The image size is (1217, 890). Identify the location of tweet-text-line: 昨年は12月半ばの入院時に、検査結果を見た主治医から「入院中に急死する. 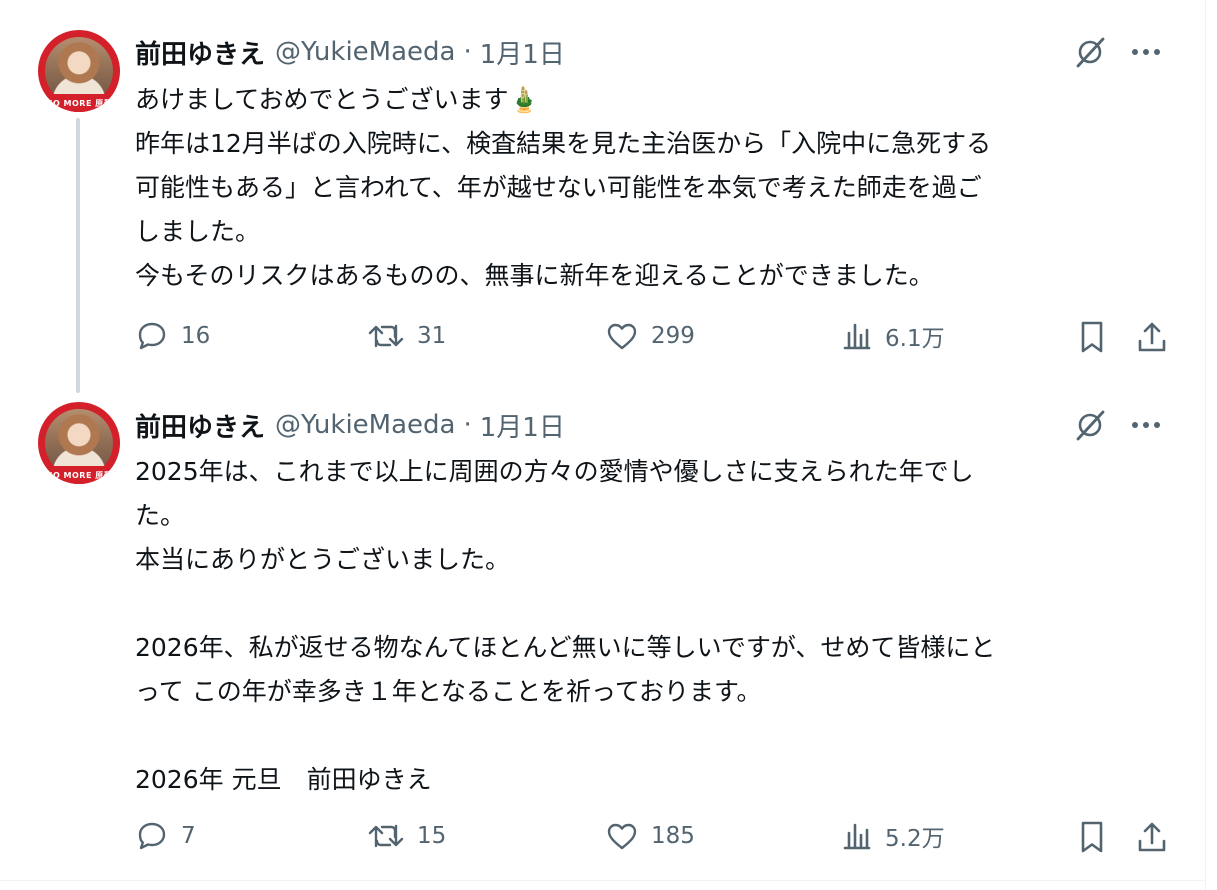
(563, 143).